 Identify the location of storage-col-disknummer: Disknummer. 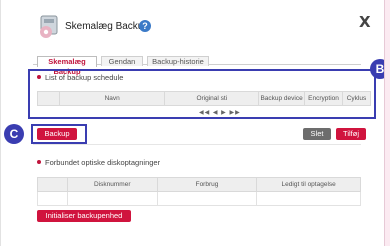
(112, 184).